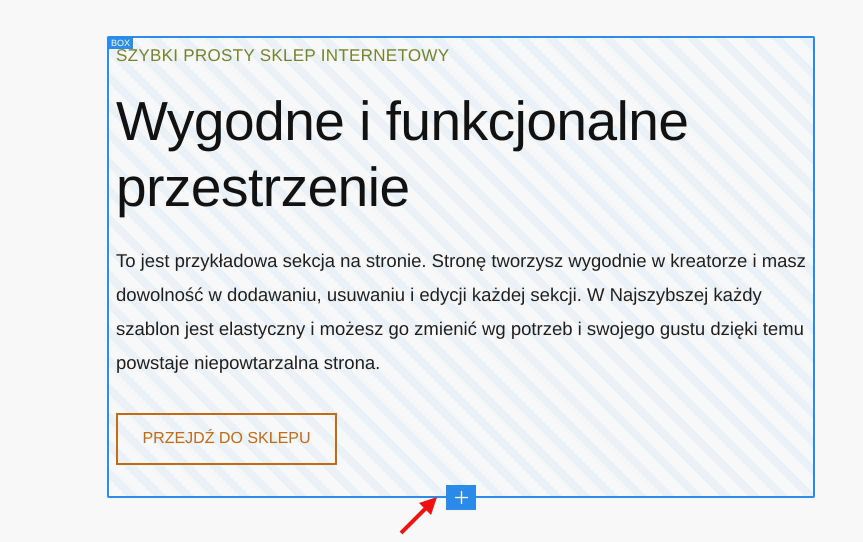 The image size is (863, 542). What do you see at coordinates (419, 515) in the screenshot?
I see `arrow-icon` at bounding box center [419, 515].